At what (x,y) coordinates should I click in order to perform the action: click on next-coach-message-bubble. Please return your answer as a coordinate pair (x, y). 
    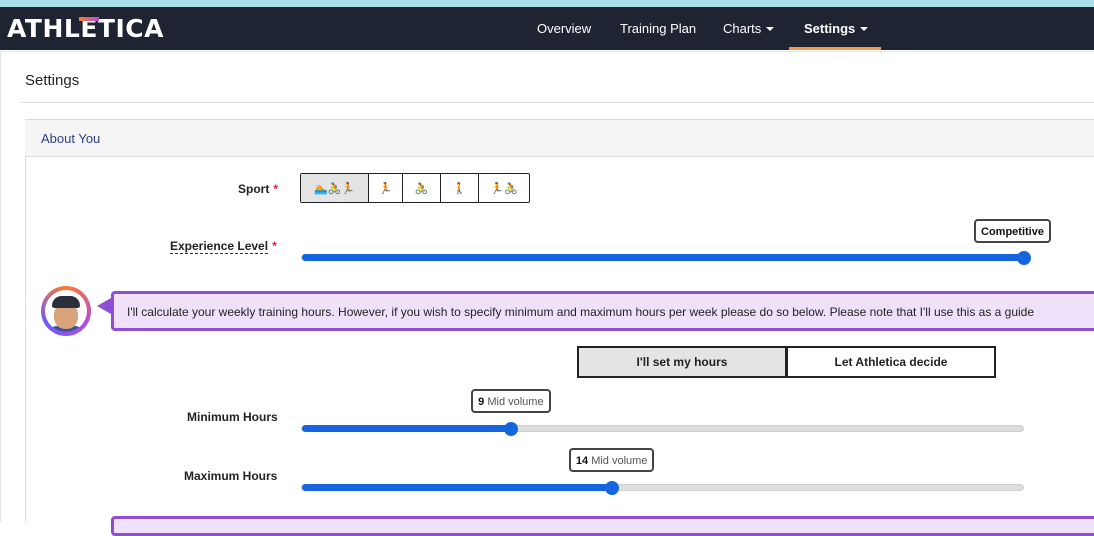
    Looking at the image, I should click on (602, 526).